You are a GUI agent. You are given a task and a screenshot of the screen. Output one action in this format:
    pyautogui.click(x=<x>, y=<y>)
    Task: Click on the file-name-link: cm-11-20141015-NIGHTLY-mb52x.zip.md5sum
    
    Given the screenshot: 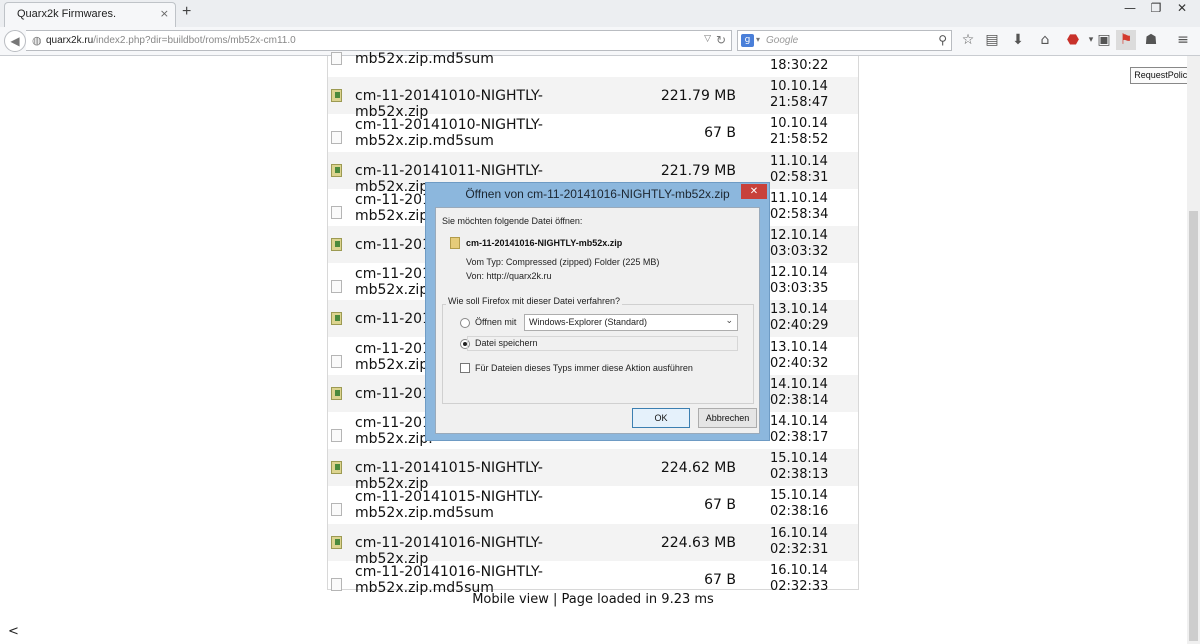 What is the action you would take?
    pyautogui.click(x=475, y=505)
    